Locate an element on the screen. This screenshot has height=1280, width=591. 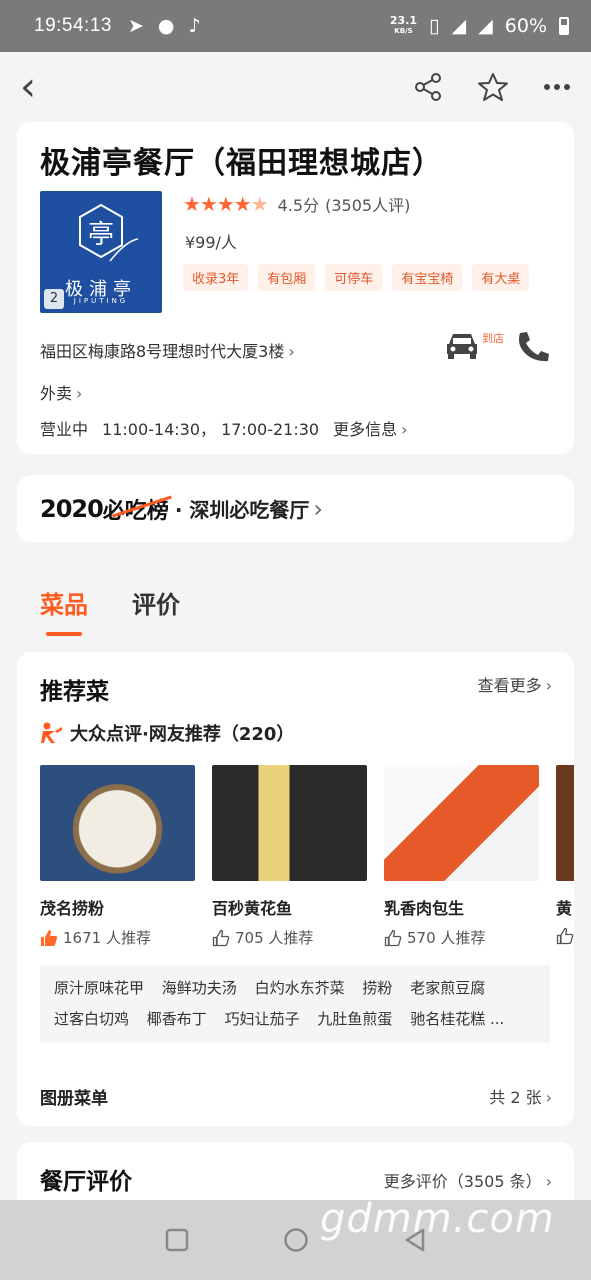
car-icon is located at coordinates (462, 345).